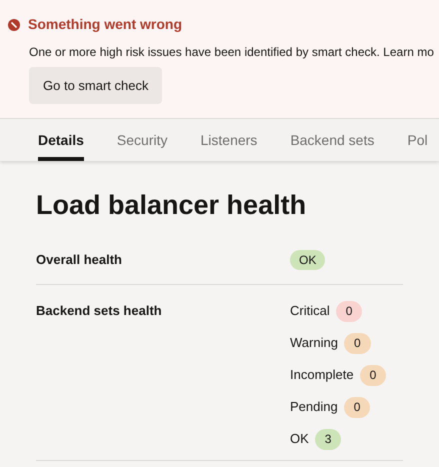 This screenshot has height=467, width=439. What do you see at coordinates (79, 259) in the screenshot?
I see `field-label: Overall health` at bounding box center [79, 259].